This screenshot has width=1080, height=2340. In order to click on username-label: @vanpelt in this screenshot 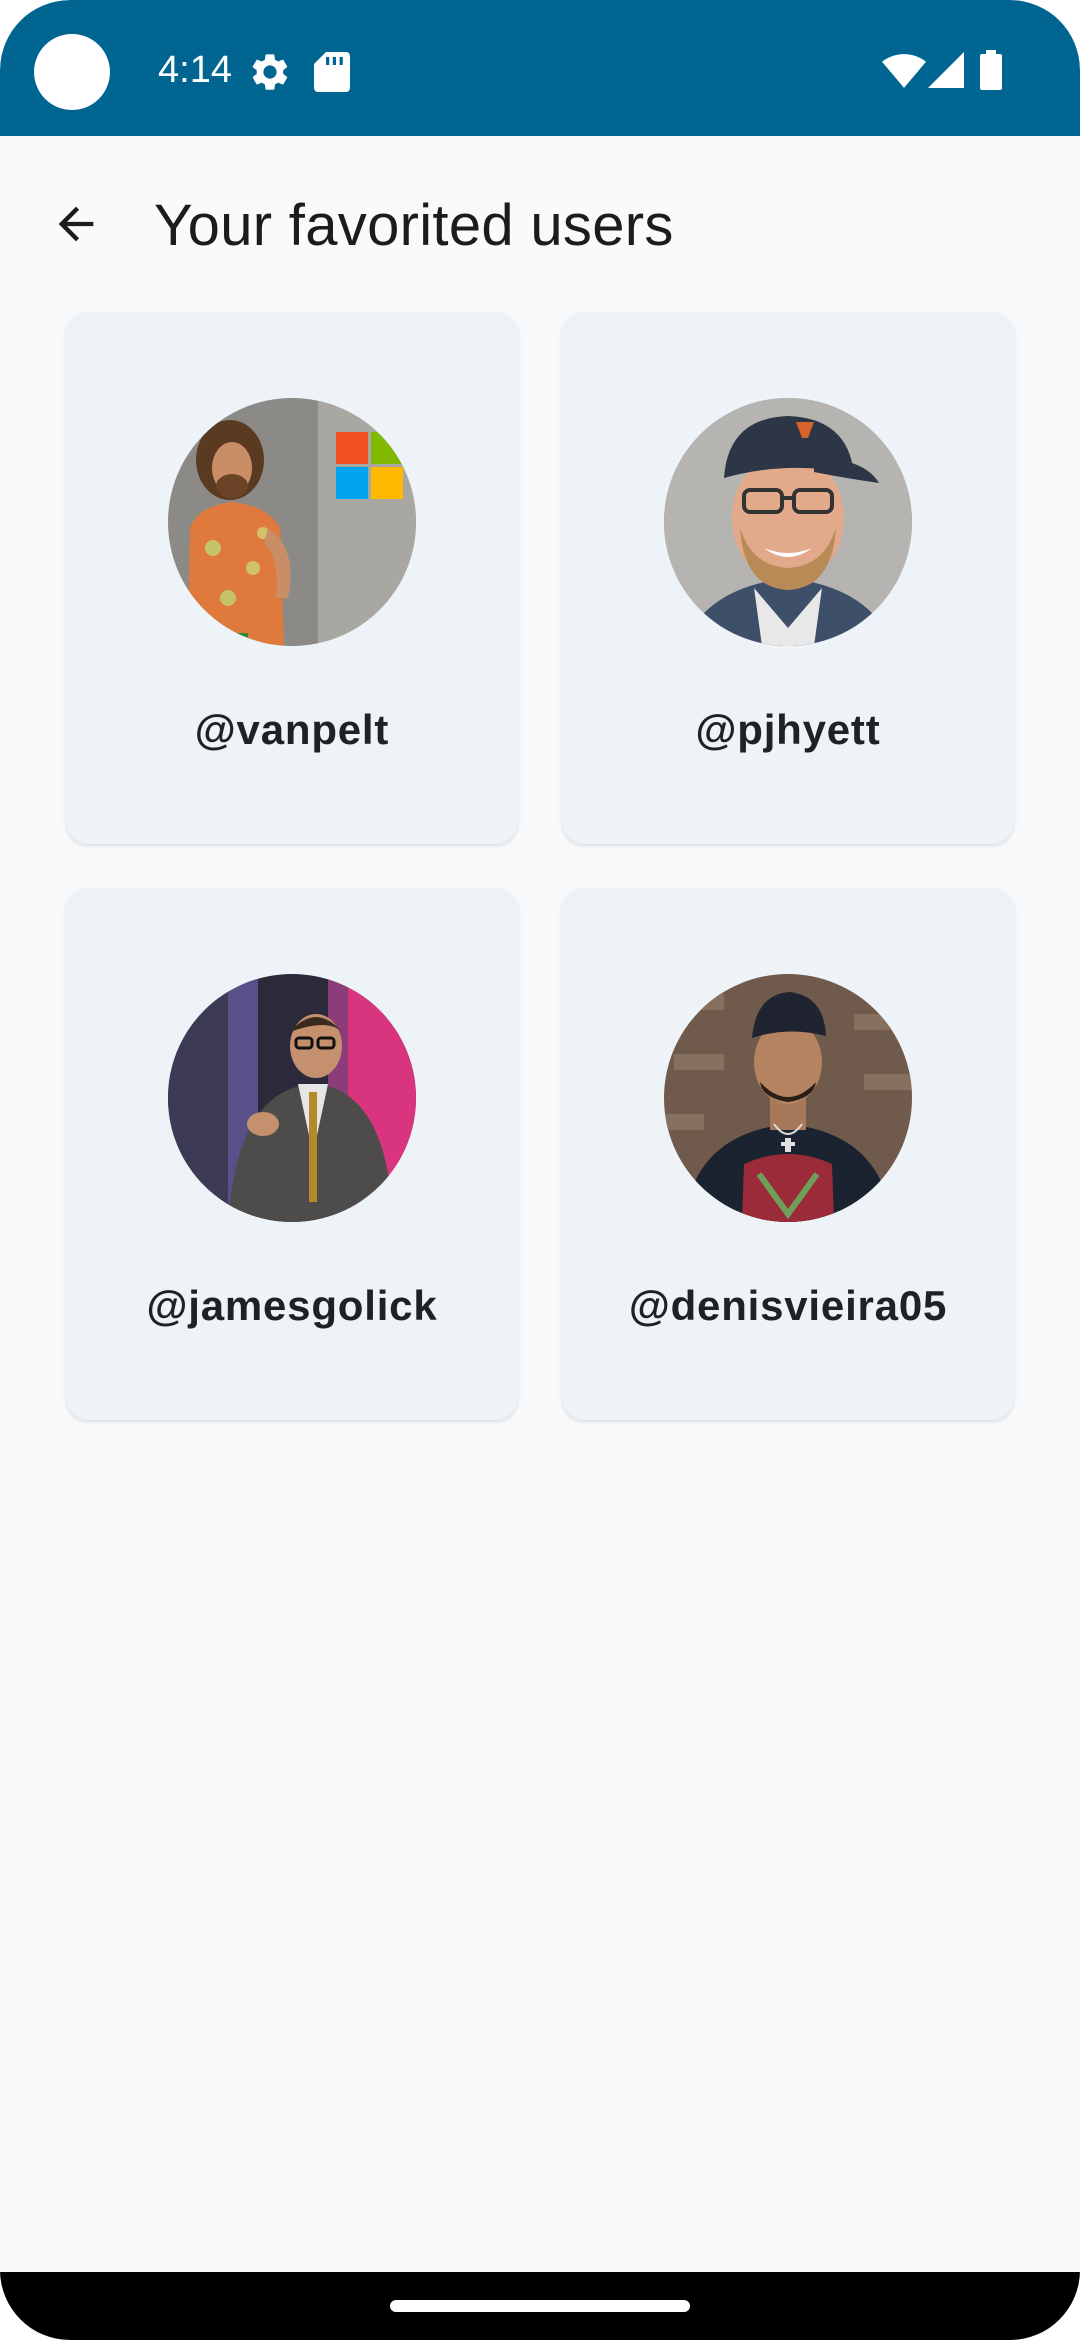, I will do `click(292, 729)`.